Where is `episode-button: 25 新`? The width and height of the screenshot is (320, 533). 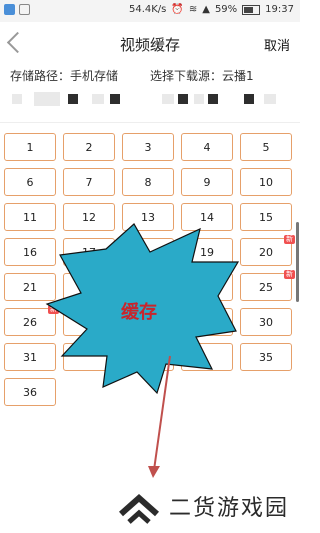 episode-button: 25 新 is located at coordinates (267, 285).